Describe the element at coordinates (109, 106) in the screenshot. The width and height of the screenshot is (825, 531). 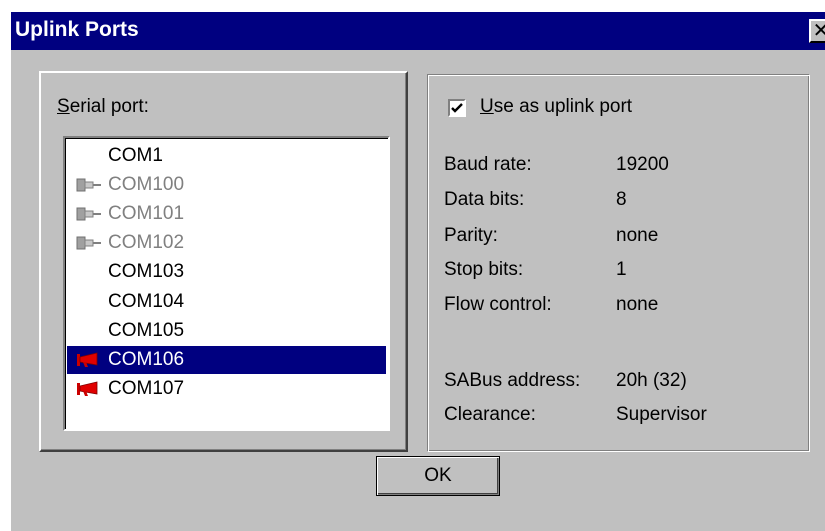
I see `serial-port-label-rest: erial port:` at that location.